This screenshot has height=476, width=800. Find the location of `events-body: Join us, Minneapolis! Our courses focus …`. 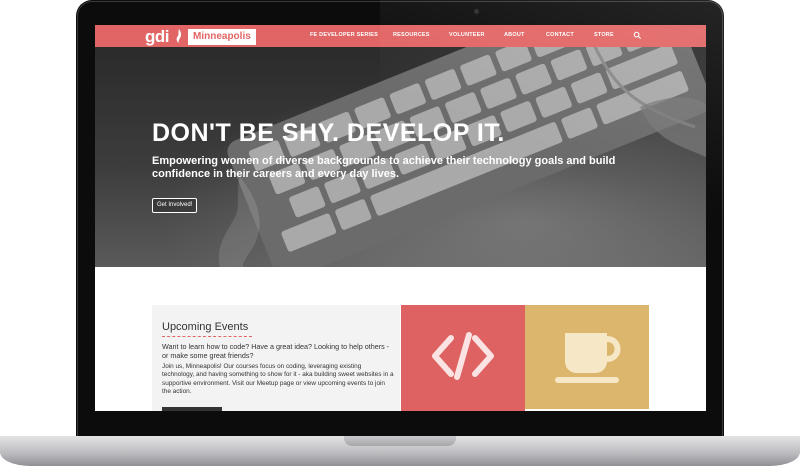

events-body: Join us, Minneapolis! Our courses focus … is located at coordinates (278, 379).